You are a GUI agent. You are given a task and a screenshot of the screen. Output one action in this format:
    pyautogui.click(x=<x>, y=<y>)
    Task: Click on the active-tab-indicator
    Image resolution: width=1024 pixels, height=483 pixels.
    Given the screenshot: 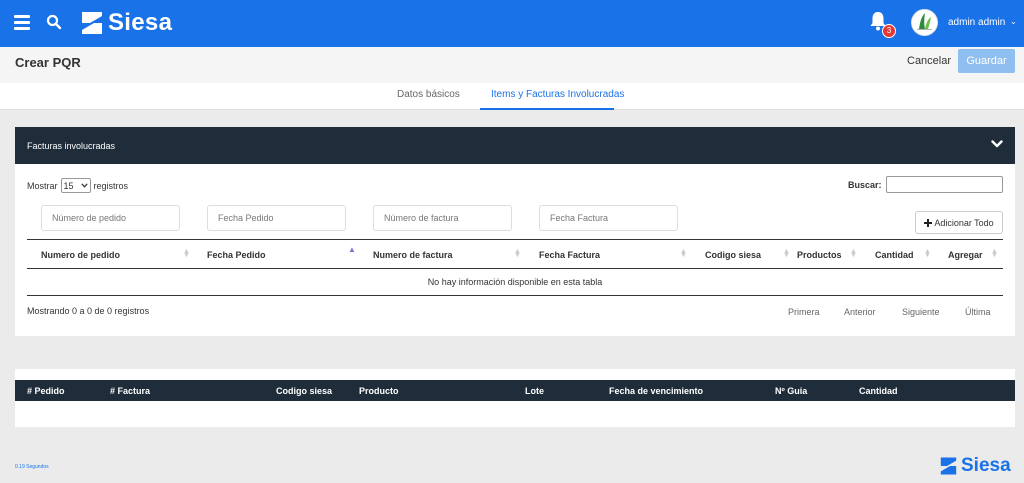 What is the action you would take?
    pyautogui.click(x=547, y=109)
    